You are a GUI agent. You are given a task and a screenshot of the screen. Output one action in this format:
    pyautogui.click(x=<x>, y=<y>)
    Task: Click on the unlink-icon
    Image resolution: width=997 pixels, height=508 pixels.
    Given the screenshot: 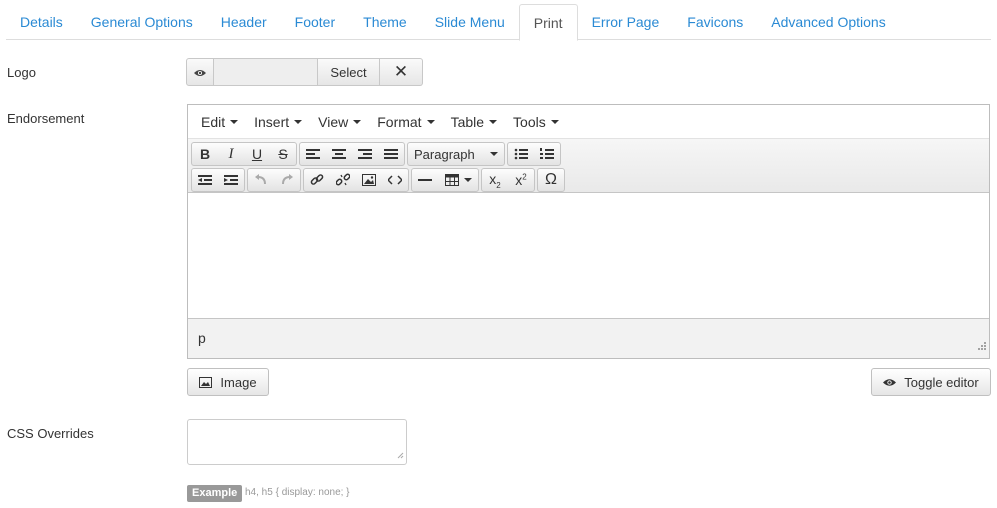 What is the action you would take?
    pyautogui.click(x=343, y=179)
    